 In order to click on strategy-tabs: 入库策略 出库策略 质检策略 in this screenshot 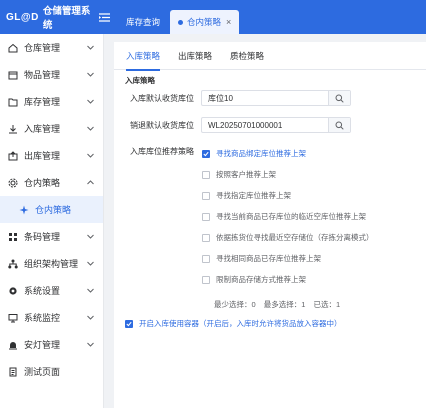, I will do `click(270, 56)`.